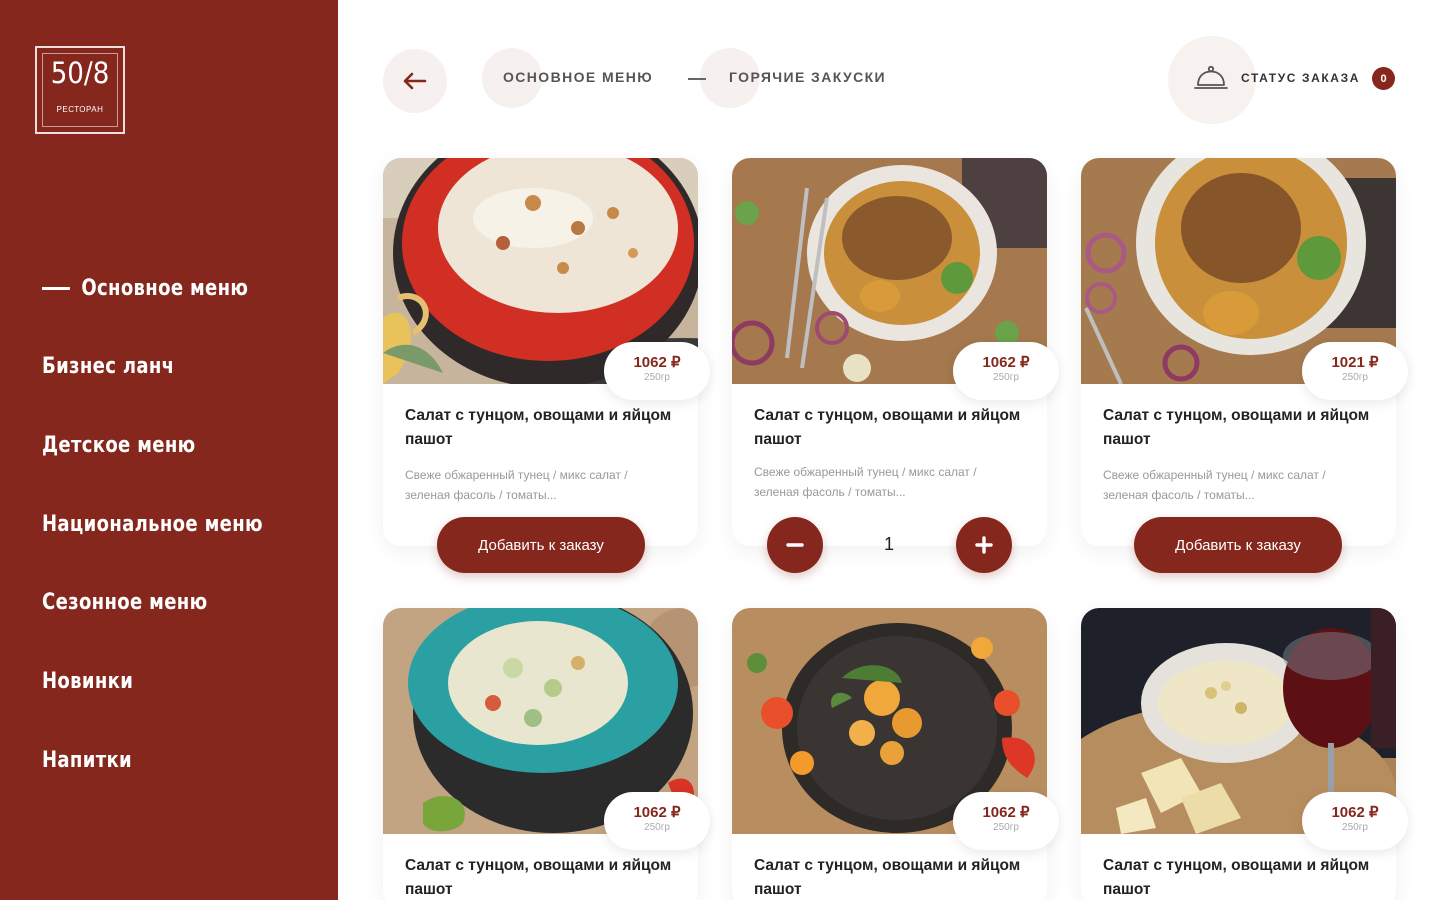 The image size is (1440, 900). I want to click on sidebar-item-label: Национальное меню, so click(152, 524).